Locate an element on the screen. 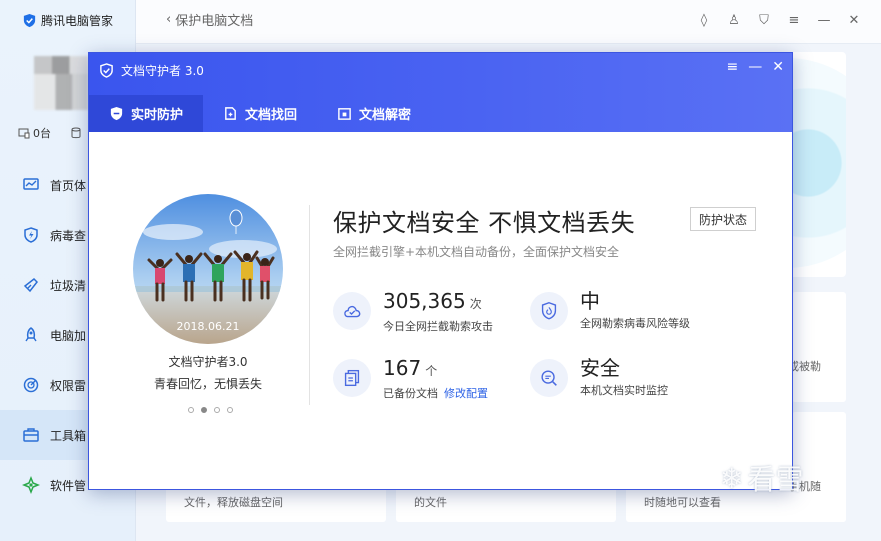 The image size is (881, 541). stat-value: 中 is located at coordinates (590, 301).